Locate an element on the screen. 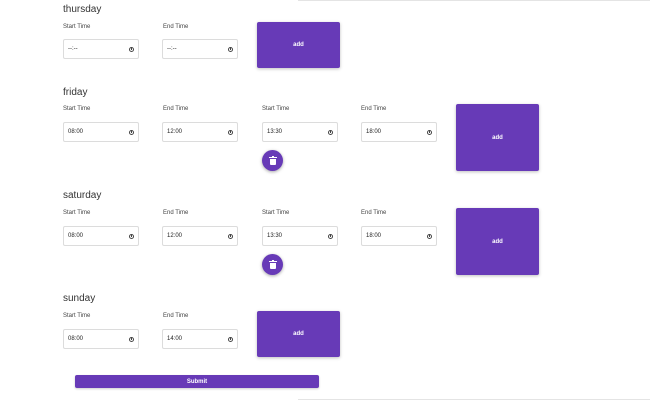 This screenshot has height=400, width=650. saturday-start-time-input: 08:00 is located at coordinates (101, 236).